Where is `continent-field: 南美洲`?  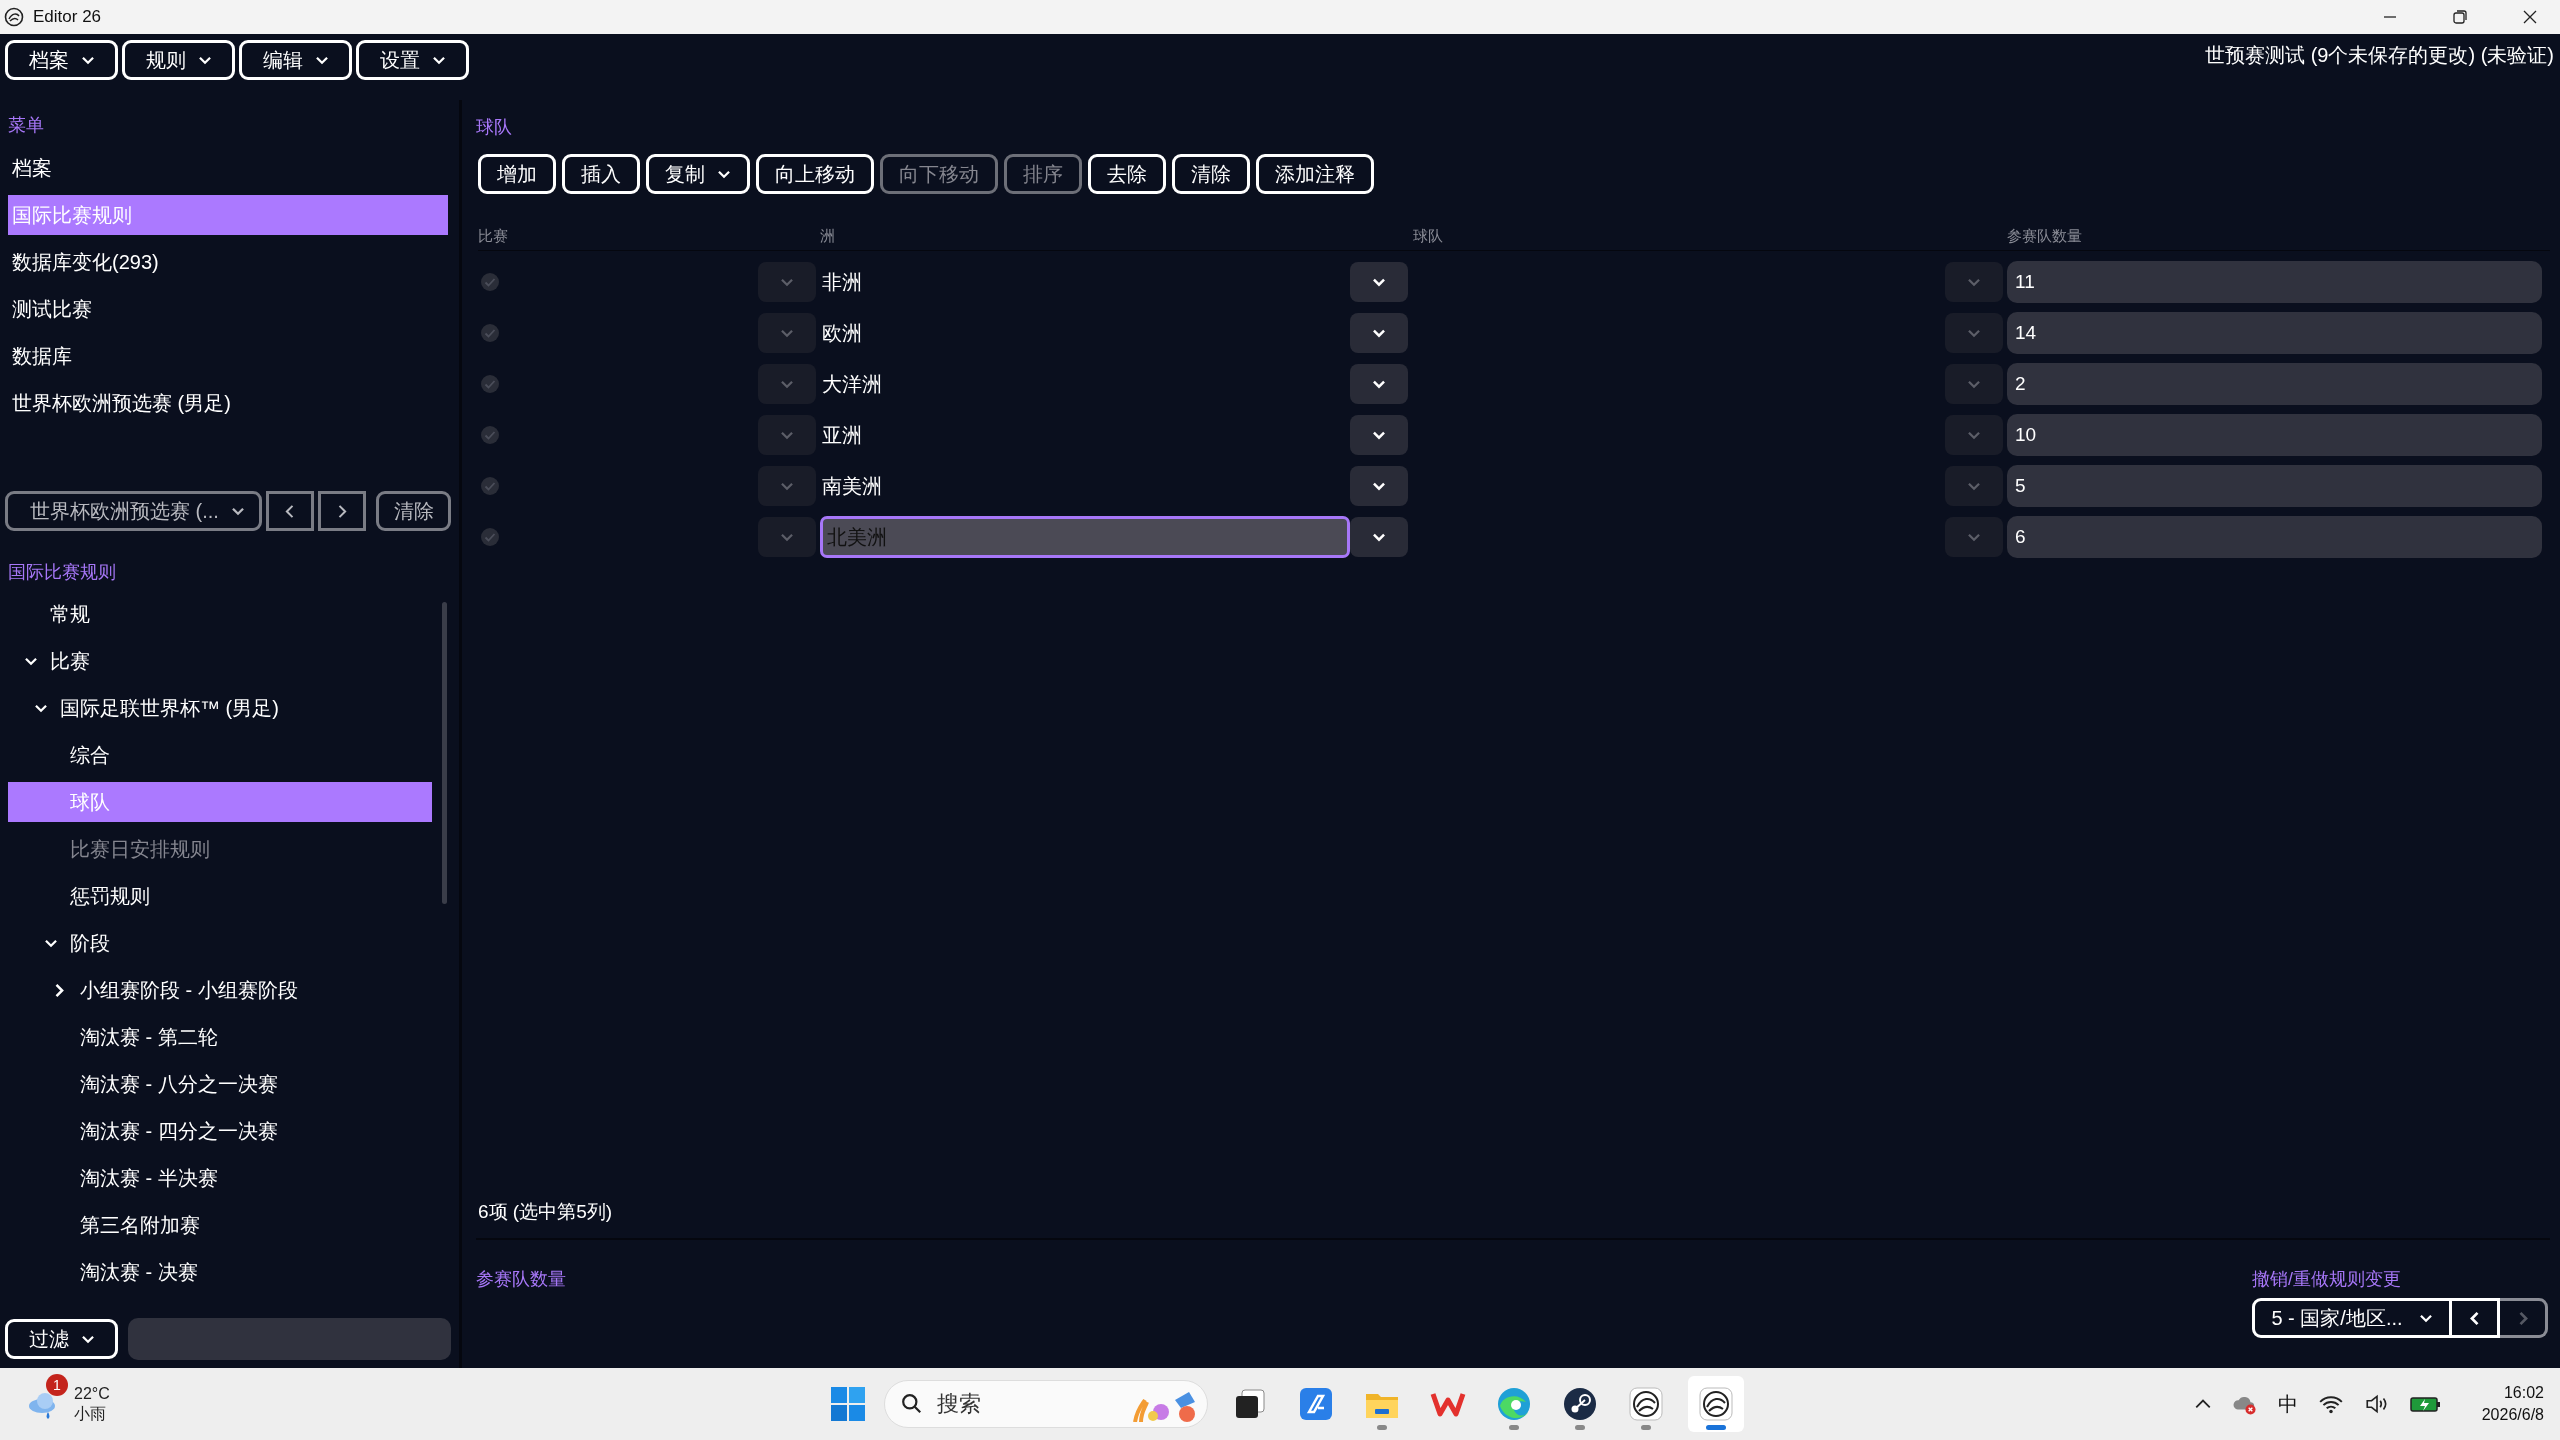
continent-field: 南美洲 is located at coordinates (1085, 486).